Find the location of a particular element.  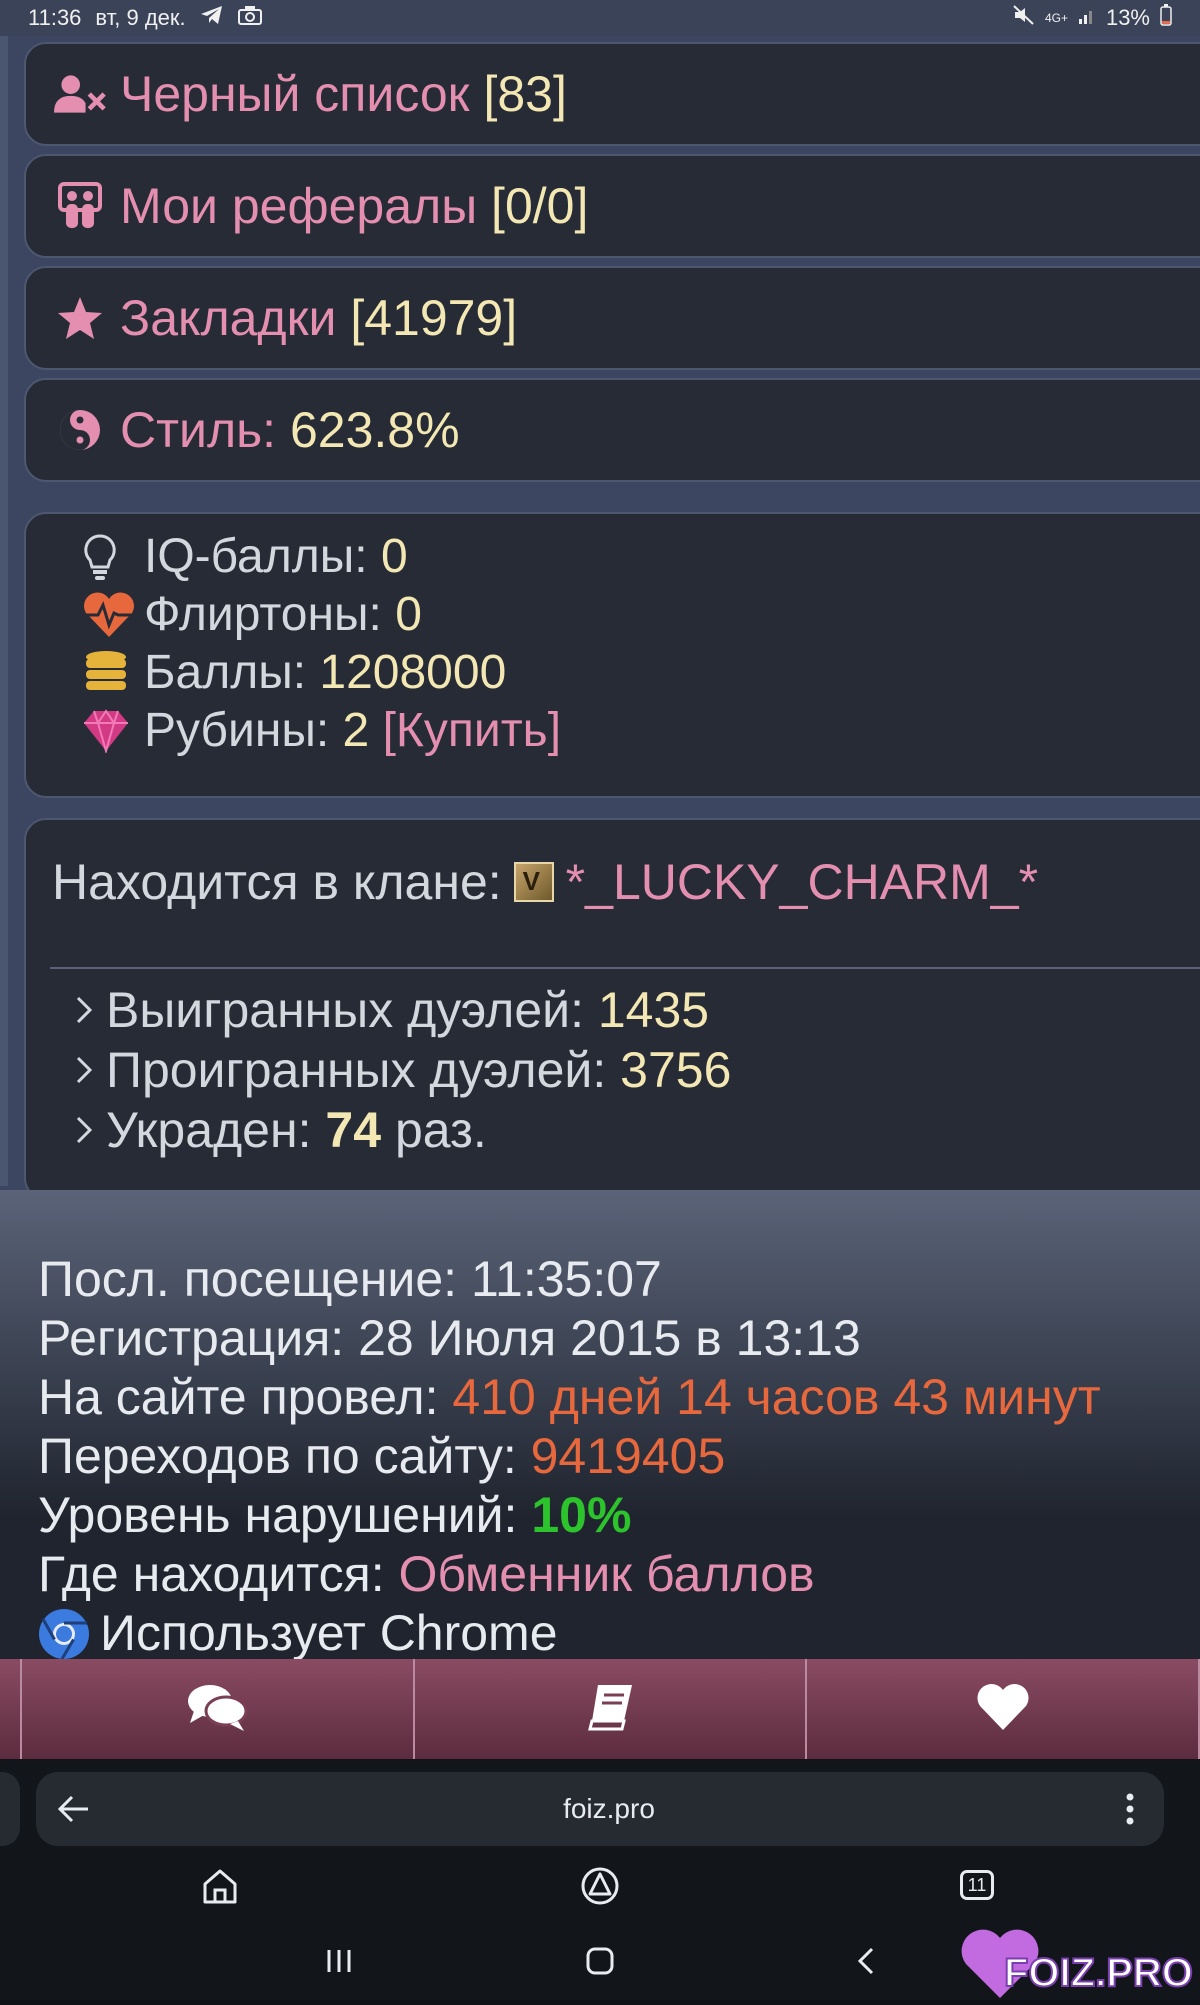

location-link: Обменник баллов is located at coordinates (607, 1574).